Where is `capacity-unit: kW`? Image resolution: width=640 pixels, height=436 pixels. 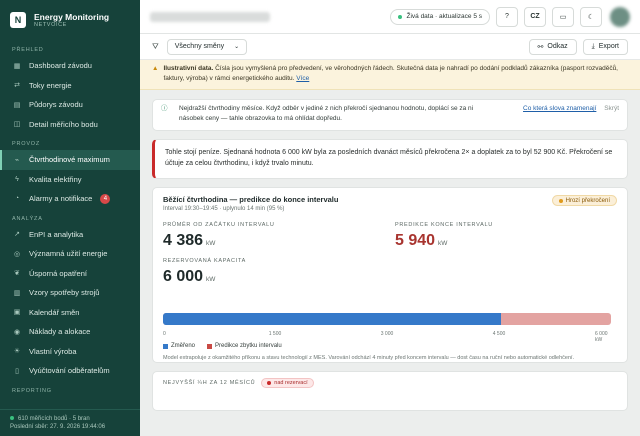
capacity-unit: kW is located at coordinates (211, 279).